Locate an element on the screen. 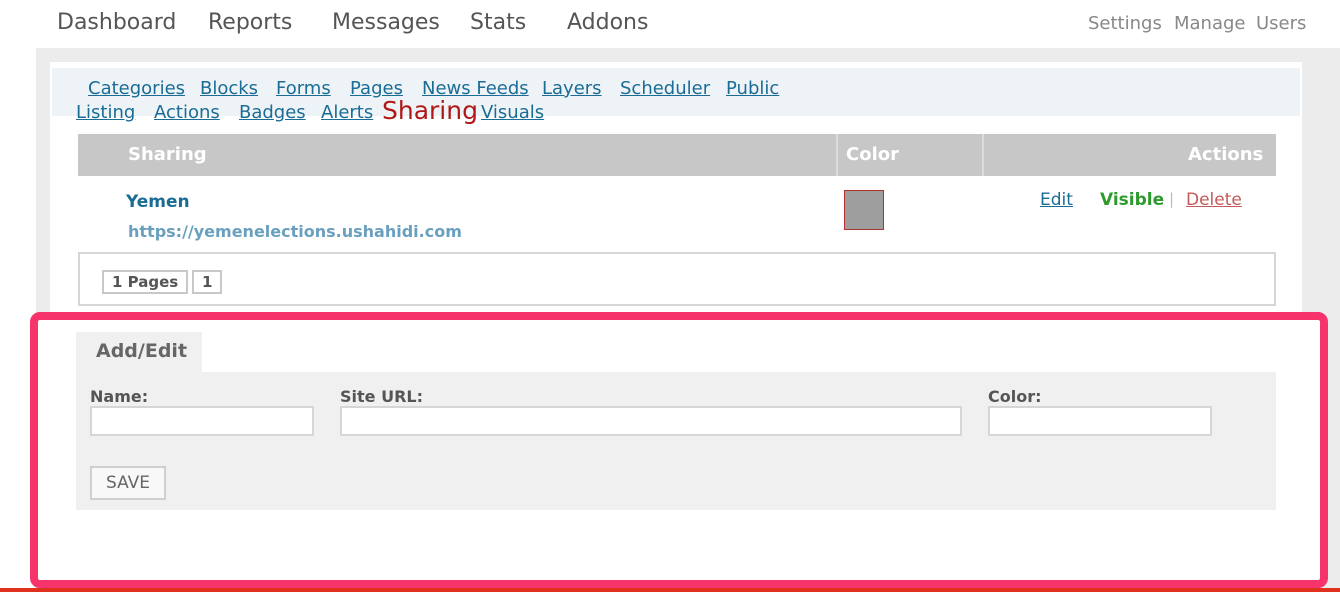  save-button: SAVE is located at coordinates (128, 483).